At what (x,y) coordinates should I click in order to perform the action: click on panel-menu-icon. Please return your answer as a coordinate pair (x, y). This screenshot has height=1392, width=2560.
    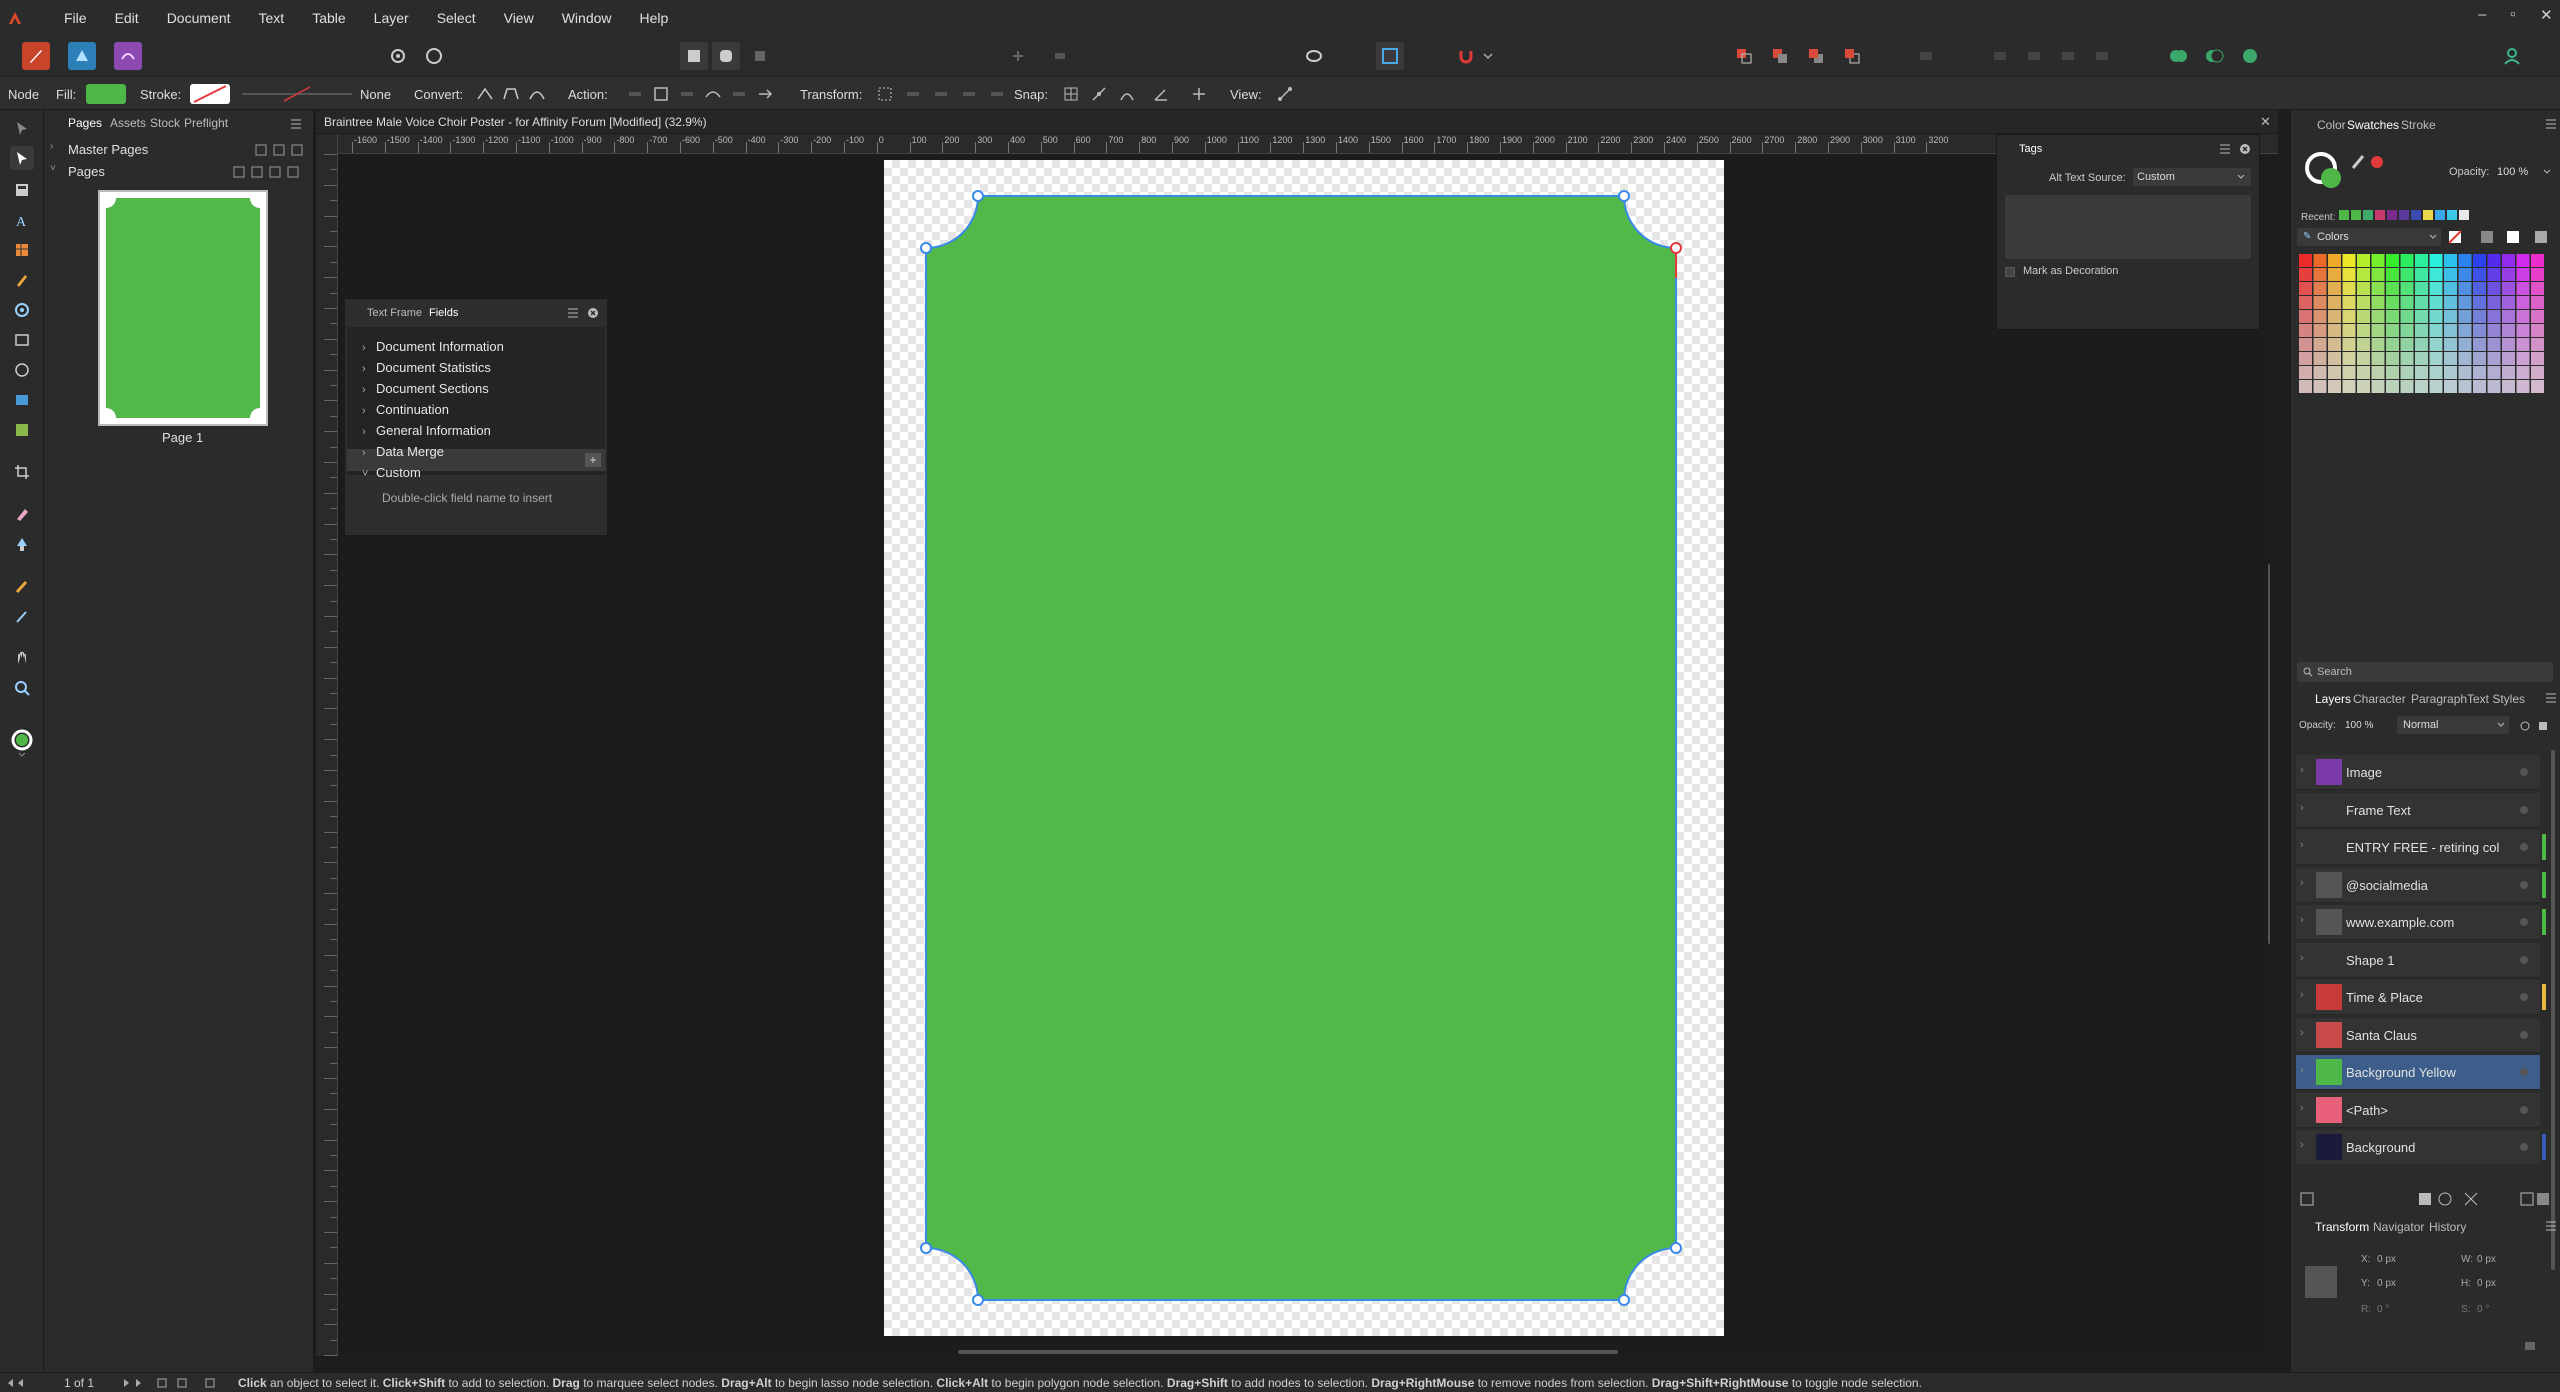
    Looking at the image, I should click on (2551, 1226).